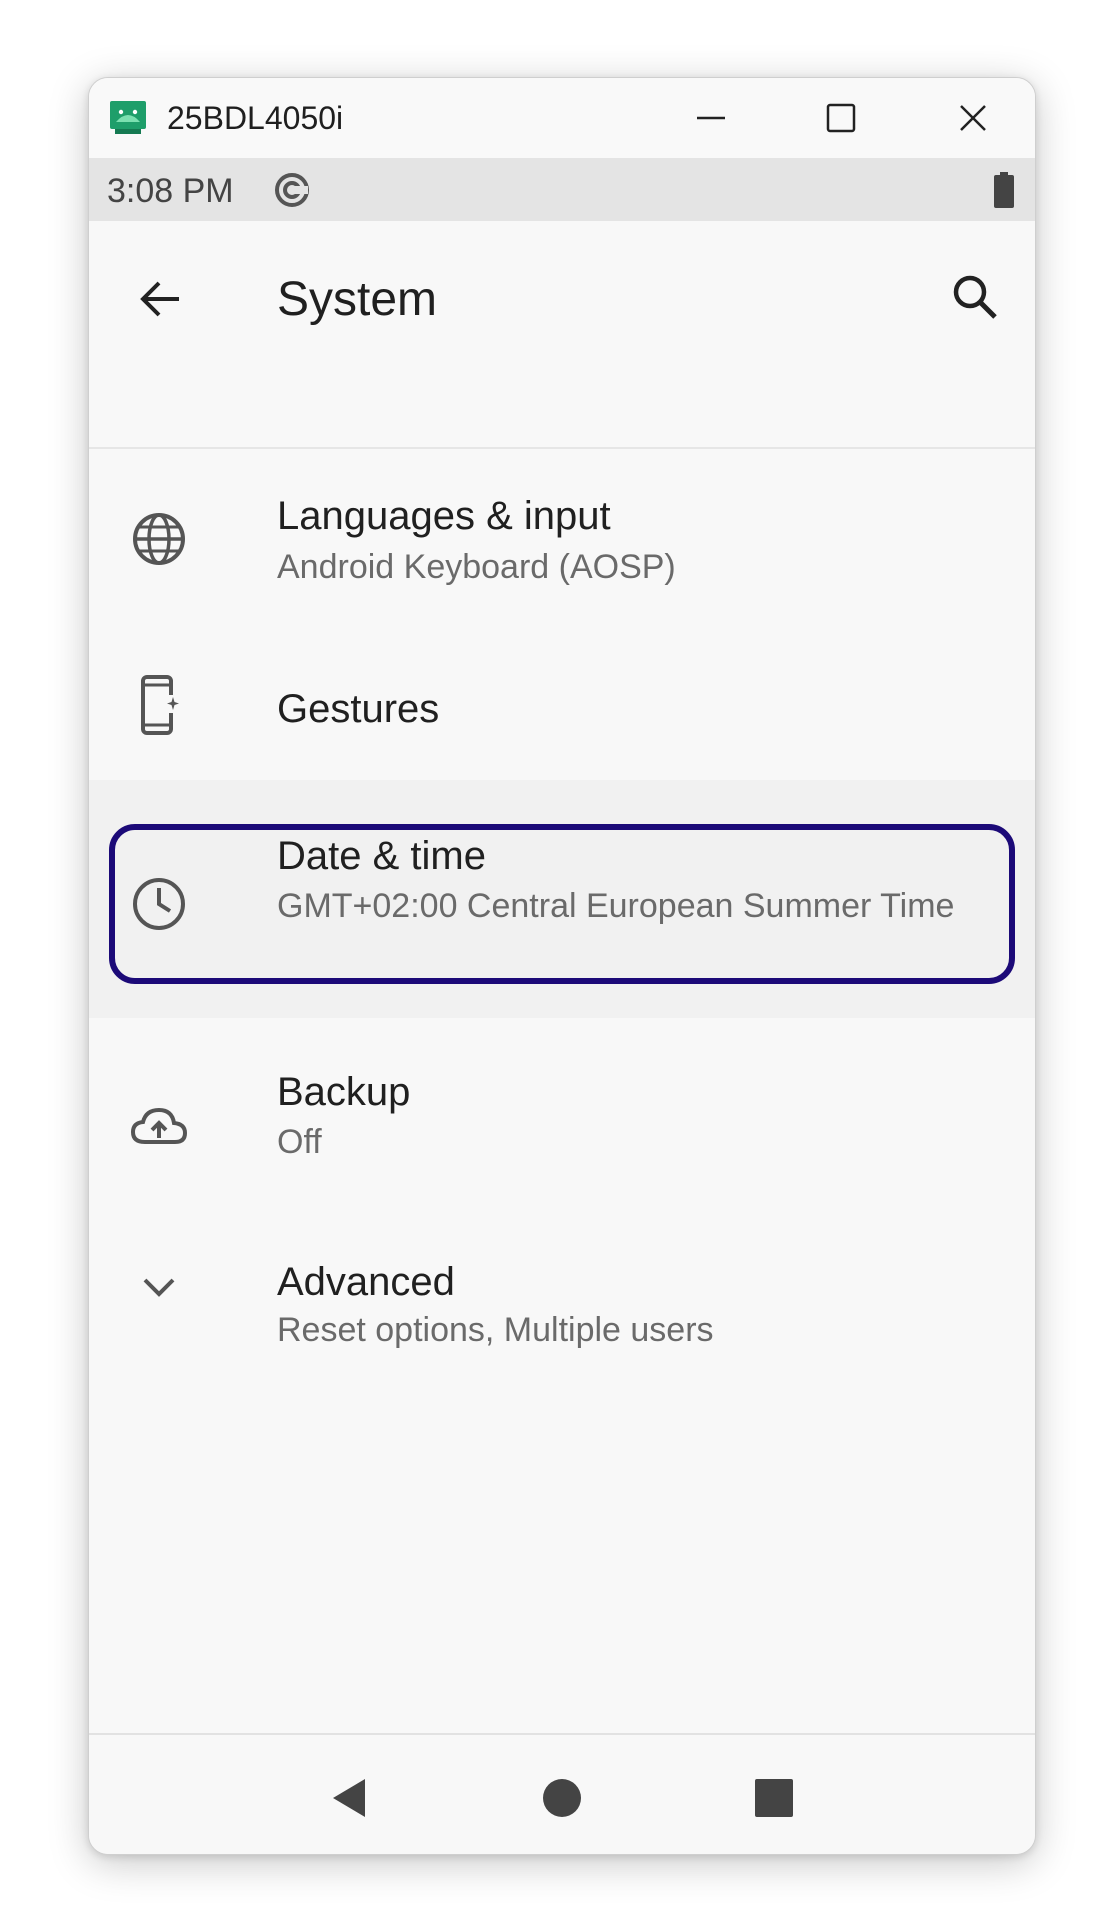 This screenshot has height=1928, width=1103. I want to click on window-title: 25BDL4050i, so click(255, 118).